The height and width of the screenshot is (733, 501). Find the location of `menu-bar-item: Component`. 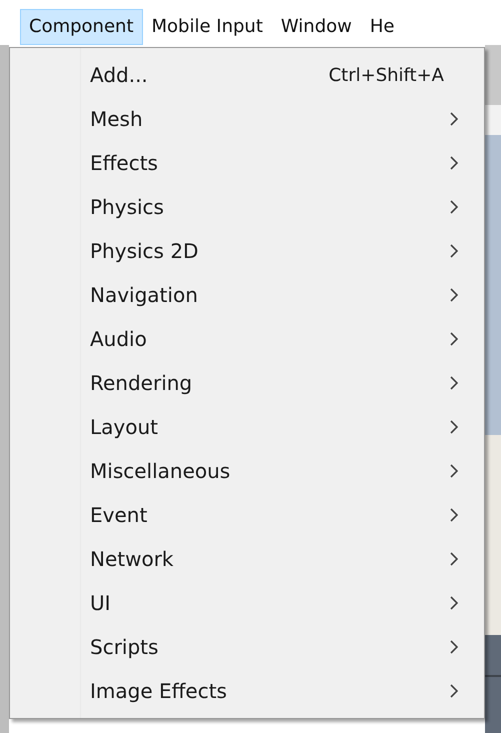

menu-bar-item: Component is located at coordinates (81, 27).